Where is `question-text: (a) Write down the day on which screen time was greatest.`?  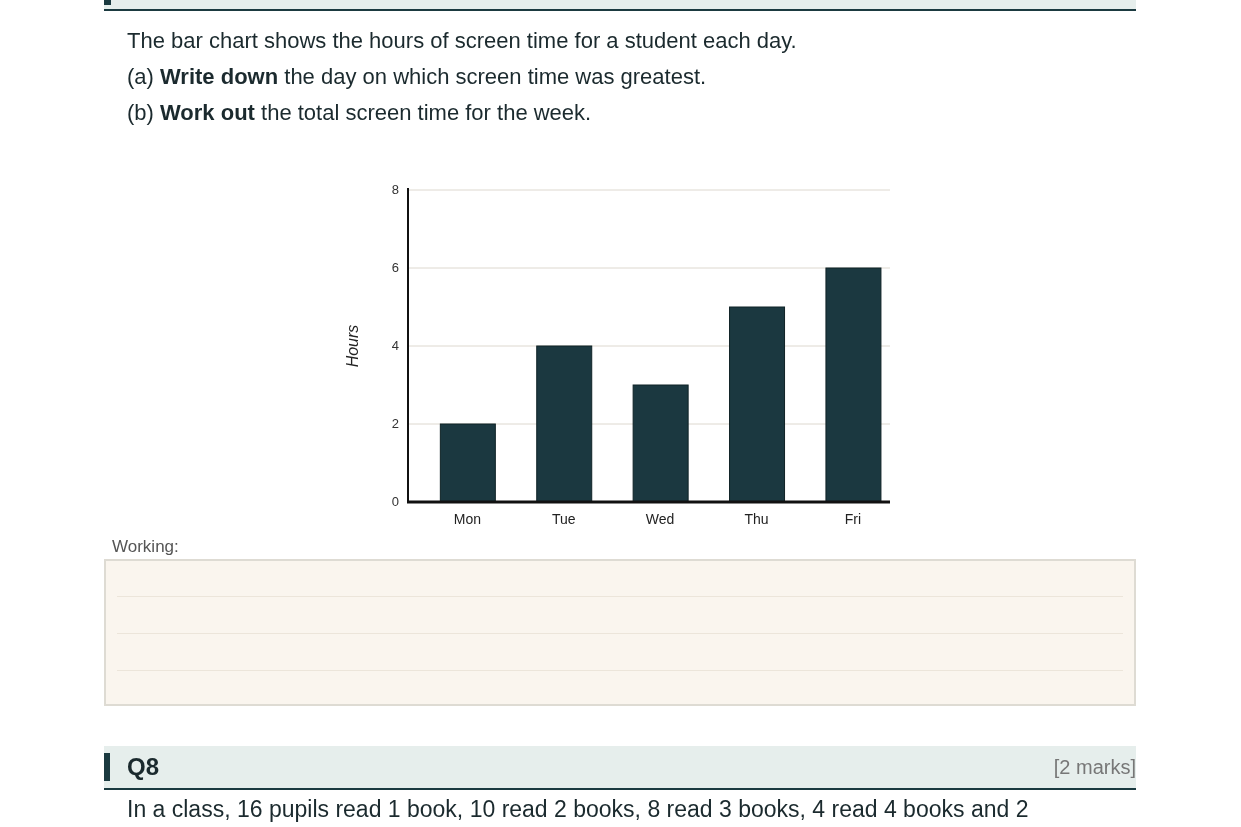
question-text: (a) Write down the day on which screen time was greatest. is located at coordinates (417, 77).